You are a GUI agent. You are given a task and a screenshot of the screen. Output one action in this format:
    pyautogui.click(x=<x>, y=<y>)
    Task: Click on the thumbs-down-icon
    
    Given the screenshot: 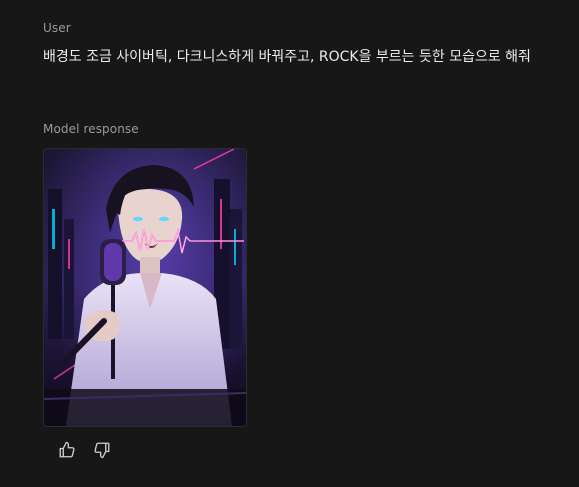 What is the action you would take?
    pyautogui.click(x=102, y=450)
    